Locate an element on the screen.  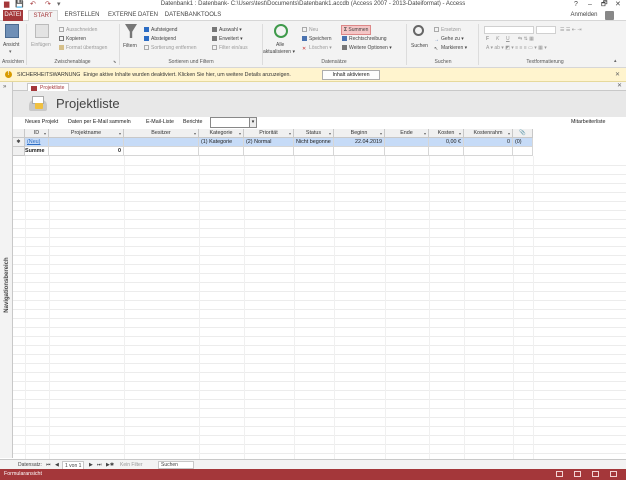
new-record-button: Neu is located at coordinates (310, 30).